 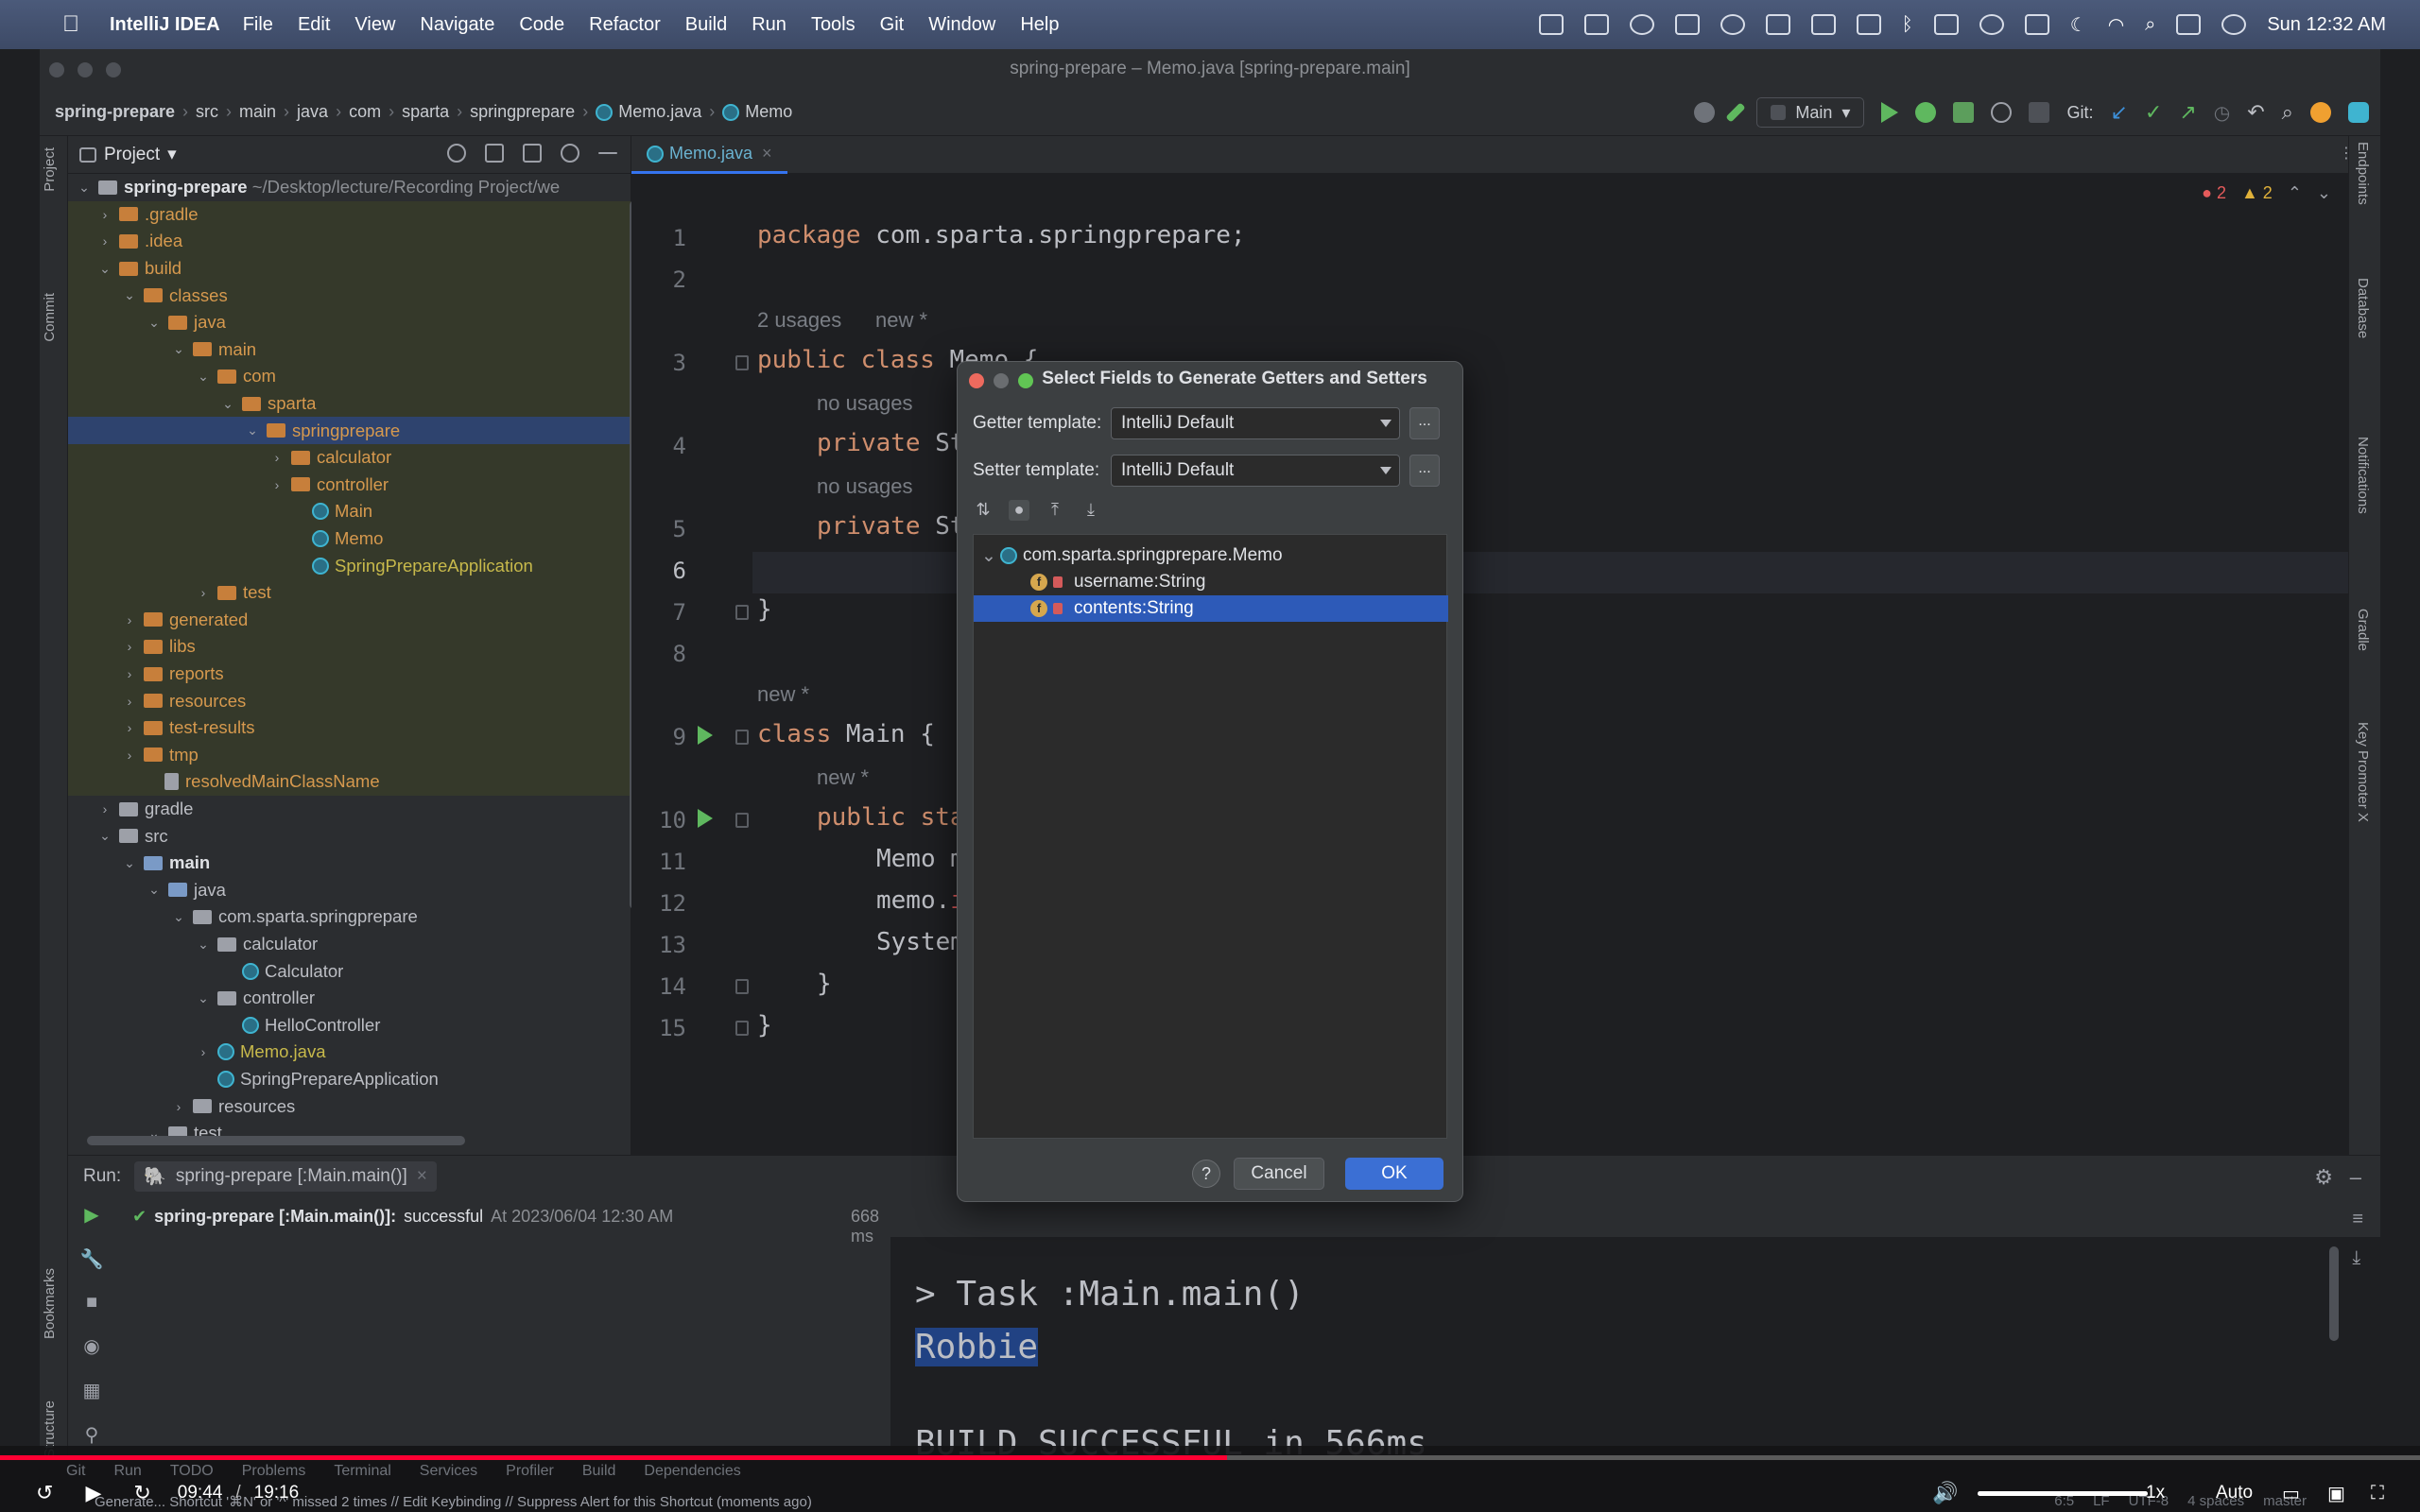 I want to click on layout-icon: ▦, so click(x=92, y=1390).